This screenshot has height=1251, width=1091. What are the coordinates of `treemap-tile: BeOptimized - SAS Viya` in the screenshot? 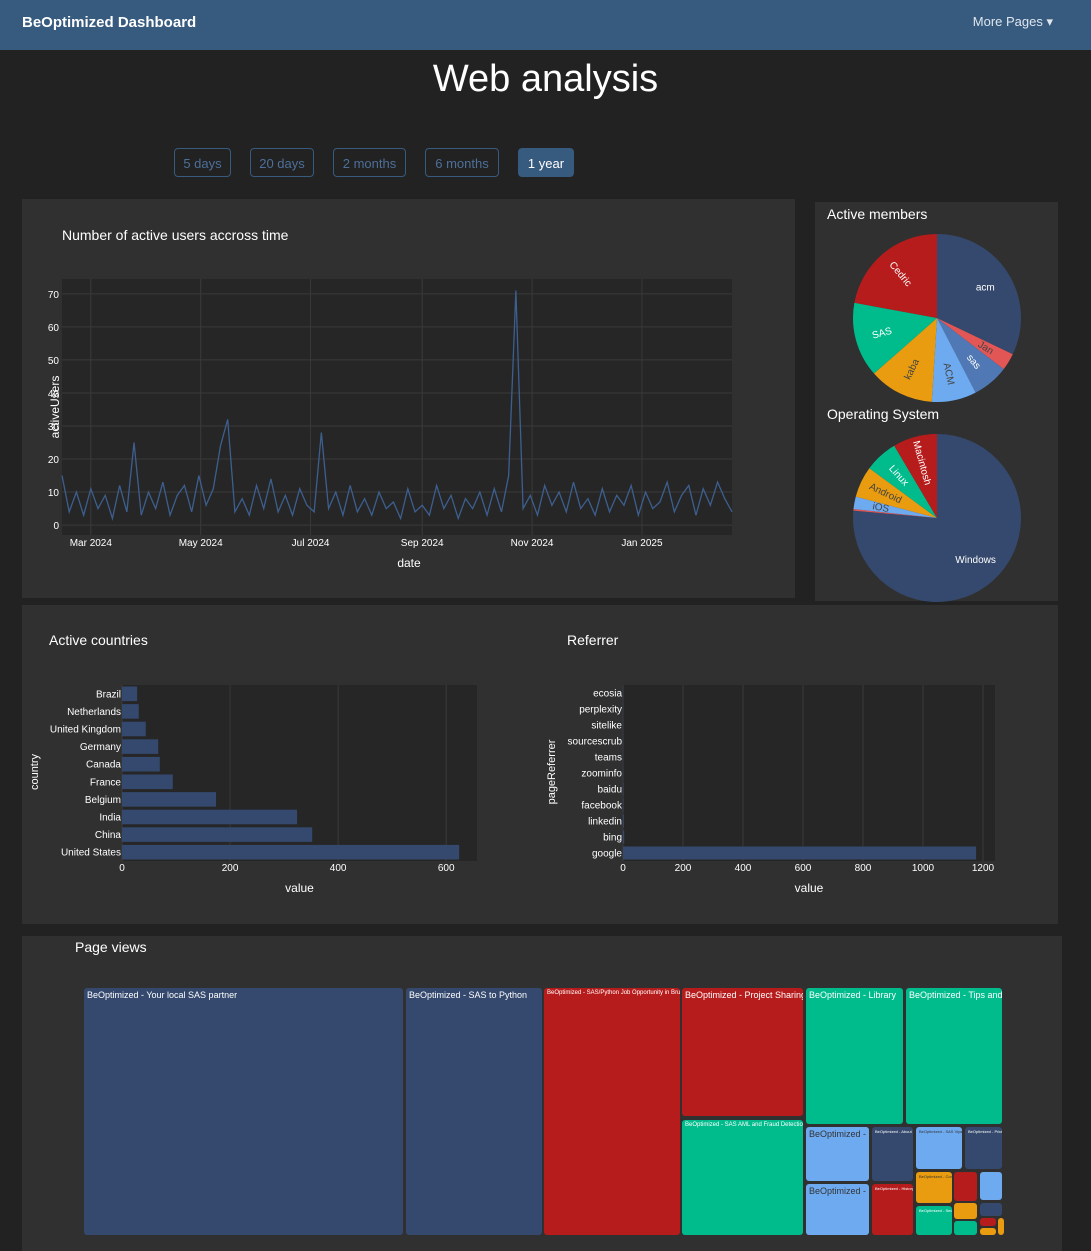 It's located at (939, 1148).